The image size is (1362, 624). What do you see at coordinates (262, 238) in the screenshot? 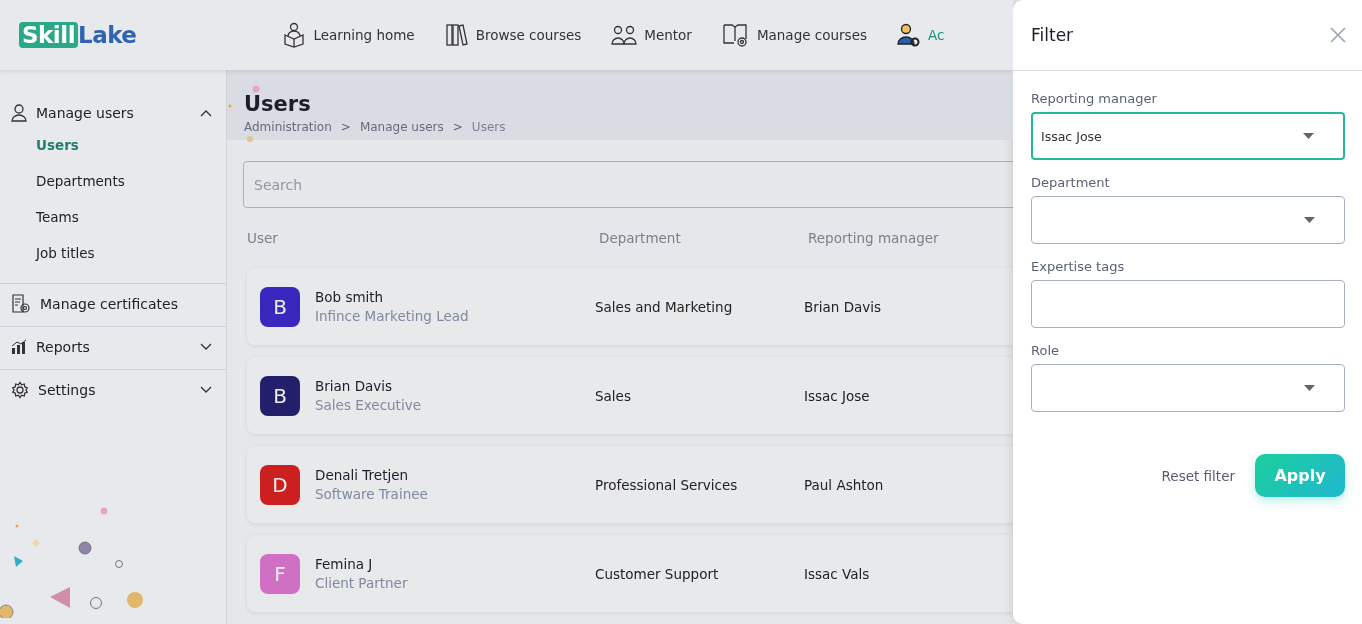
I see `column-header: User` at bounding box center [262, 238].